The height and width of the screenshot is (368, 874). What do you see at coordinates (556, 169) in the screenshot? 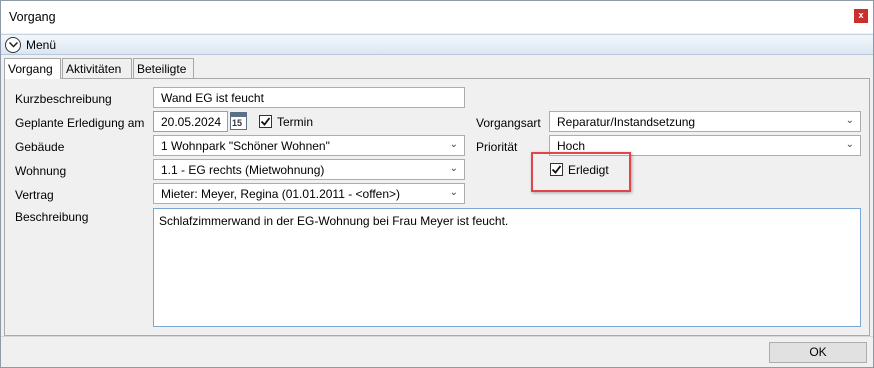
I see `erledigt-checkbox` at bounding box center [556, 169].